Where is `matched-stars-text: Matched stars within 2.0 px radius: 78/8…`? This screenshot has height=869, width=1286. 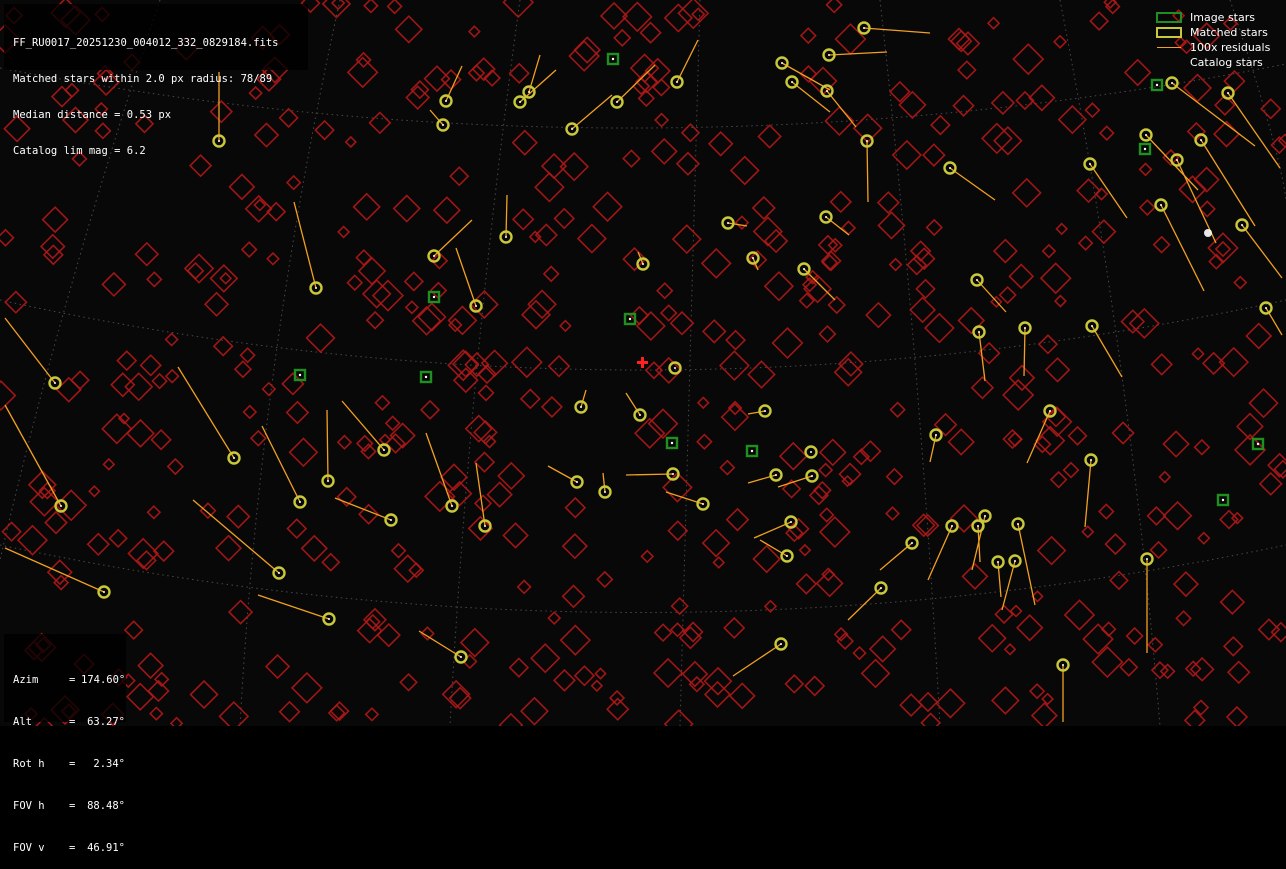 matched-stars-text: Matched stars within 2.0 px radius: 78/8… is located at coordinates (143, 79).